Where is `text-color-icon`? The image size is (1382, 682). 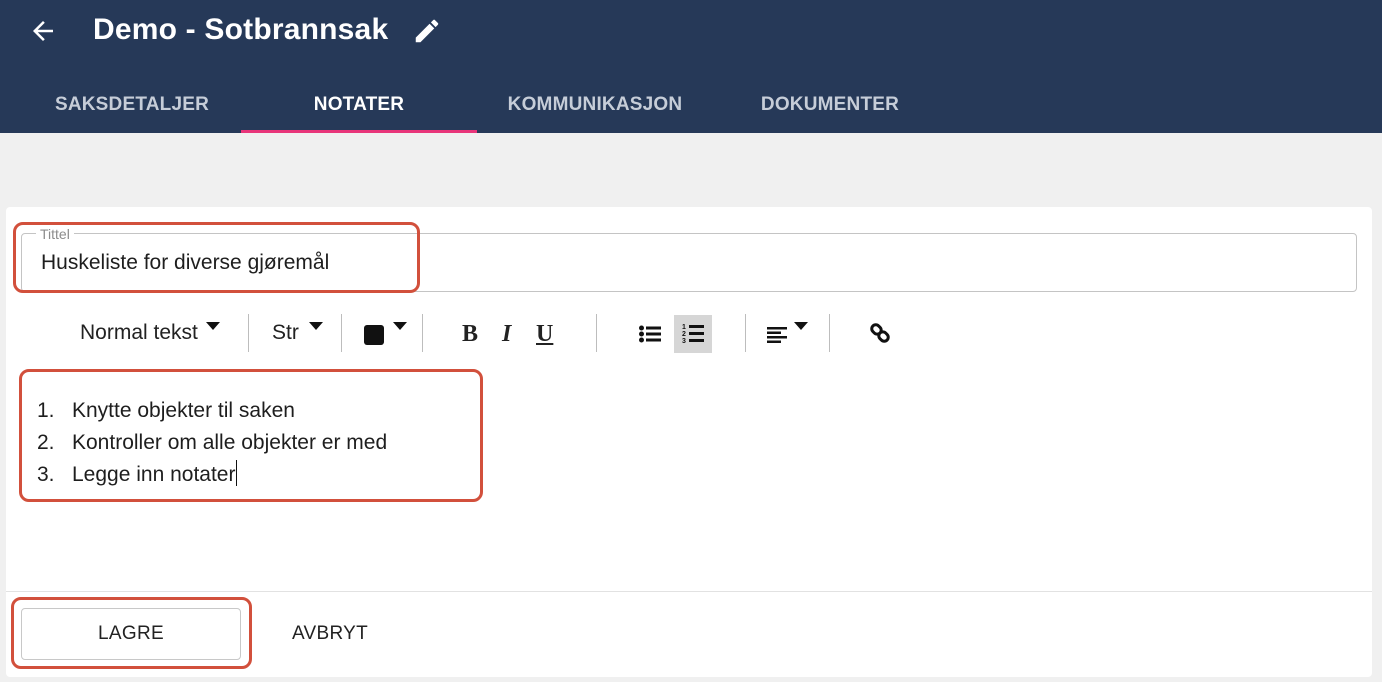 text-color-icon is located at coordinates (374, 335).